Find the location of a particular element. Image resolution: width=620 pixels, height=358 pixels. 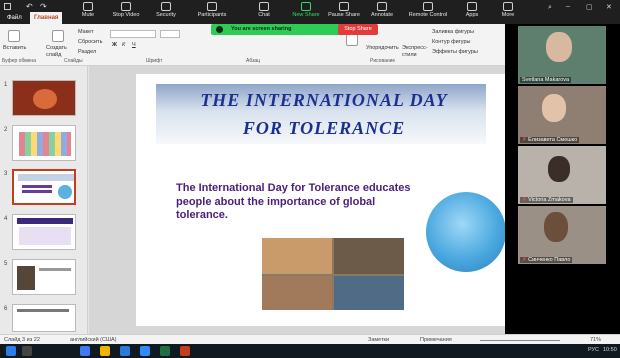

chat-button: Chat is located at coordinates (264, 13).